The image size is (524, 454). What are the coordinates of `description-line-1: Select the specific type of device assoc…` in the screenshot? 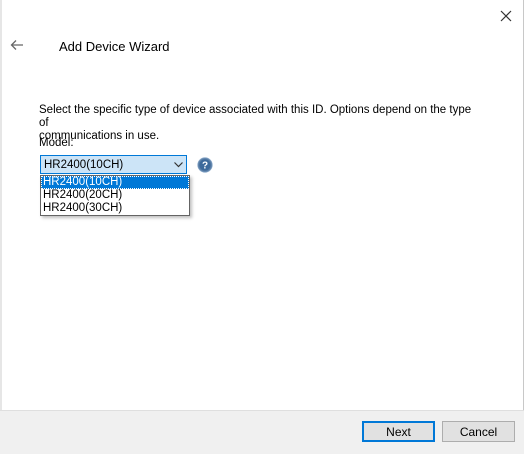 It's located at (255, 116).